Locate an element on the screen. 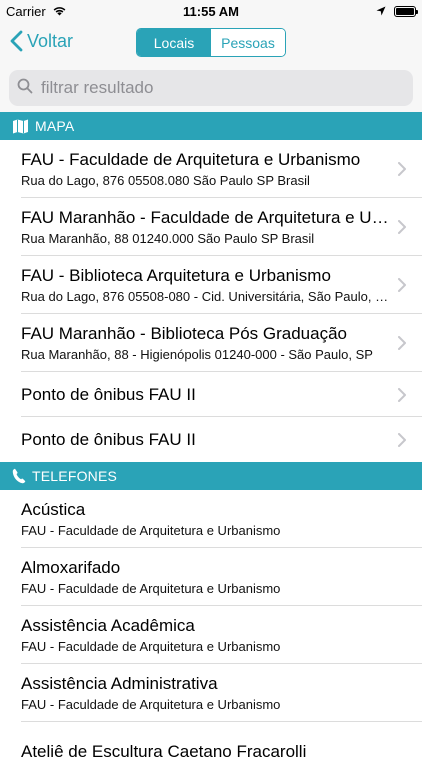 This screenshot has width=422, height=780. item-title: Acústica is located at coordinates (53, 509).